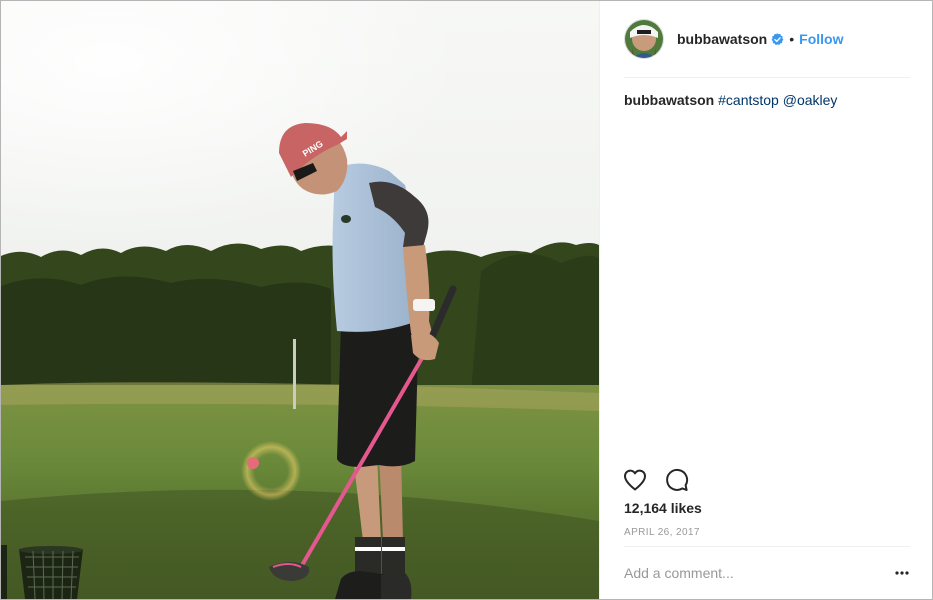 The image size is (933, 600). What do you see at coordinates (669, 100) in the screenshot?
I see `caption-username: bubbawatson` at bounding box center [669, 100].